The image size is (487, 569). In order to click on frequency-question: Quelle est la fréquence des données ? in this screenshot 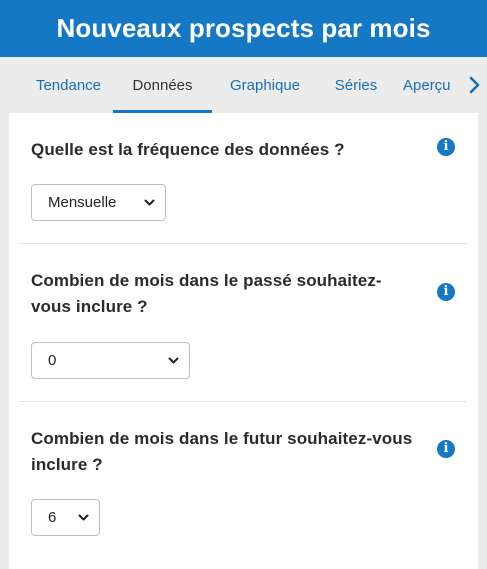, I will do `click(188, 149)`.